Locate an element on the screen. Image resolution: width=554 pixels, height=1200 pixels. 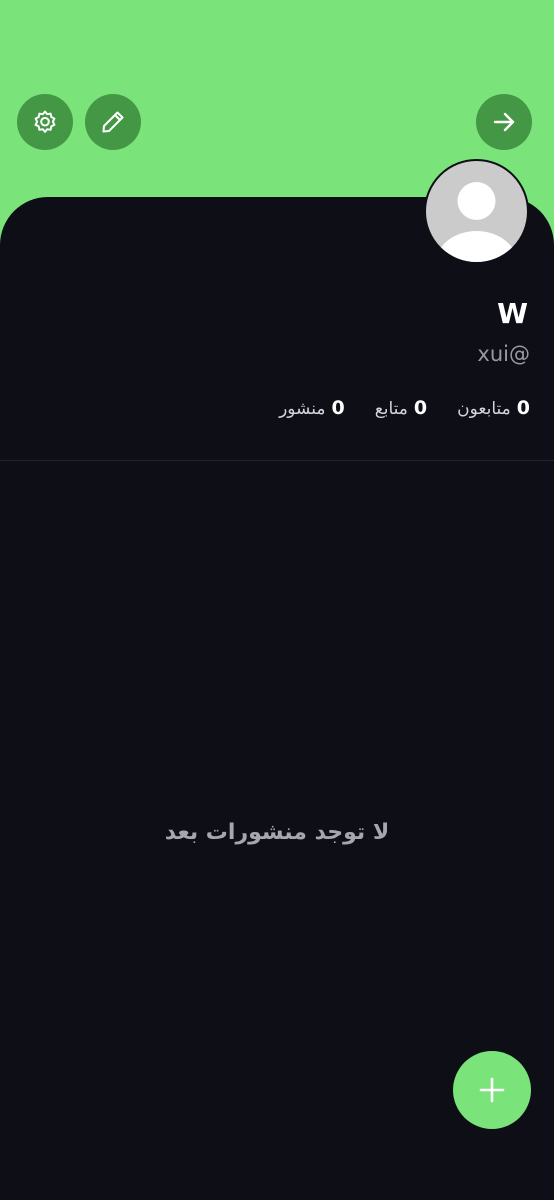
edit-profile-button is located at coordinates (113, 122).